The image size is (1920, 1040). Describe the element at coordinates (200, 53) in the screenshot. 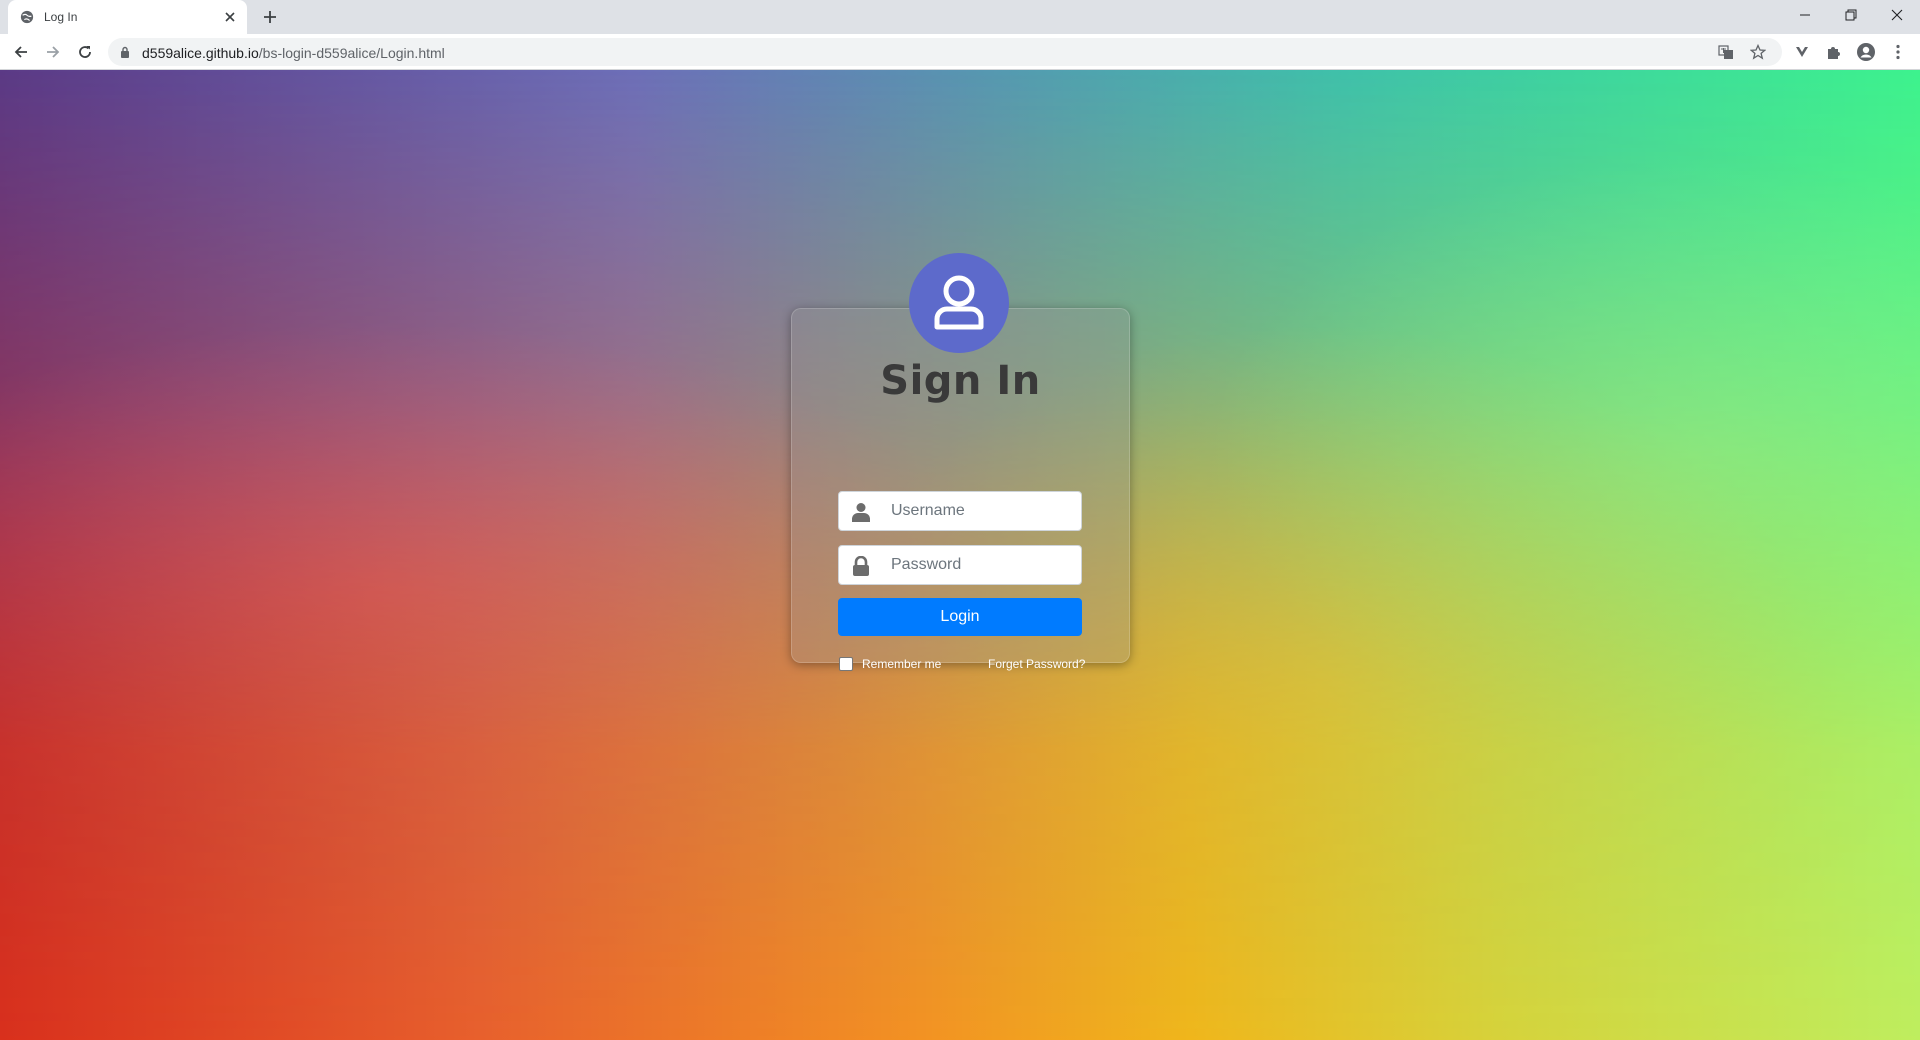

I see `url-domain: d559alice.github.io` at that location.